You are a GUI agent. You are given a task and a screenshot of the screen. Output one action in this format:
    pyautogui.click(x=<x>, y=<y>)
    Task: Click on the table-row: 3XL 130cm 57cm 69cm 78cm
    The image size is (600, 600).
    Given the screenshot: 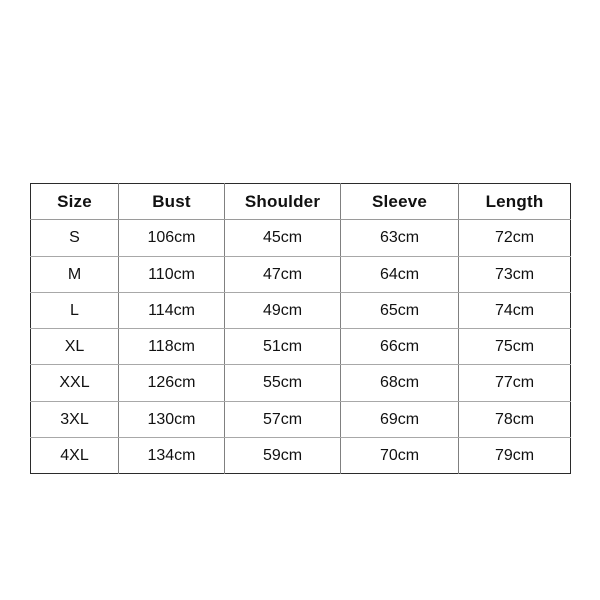 What is the action you would take?
    pyautogui.click(x=300, y=419)
    